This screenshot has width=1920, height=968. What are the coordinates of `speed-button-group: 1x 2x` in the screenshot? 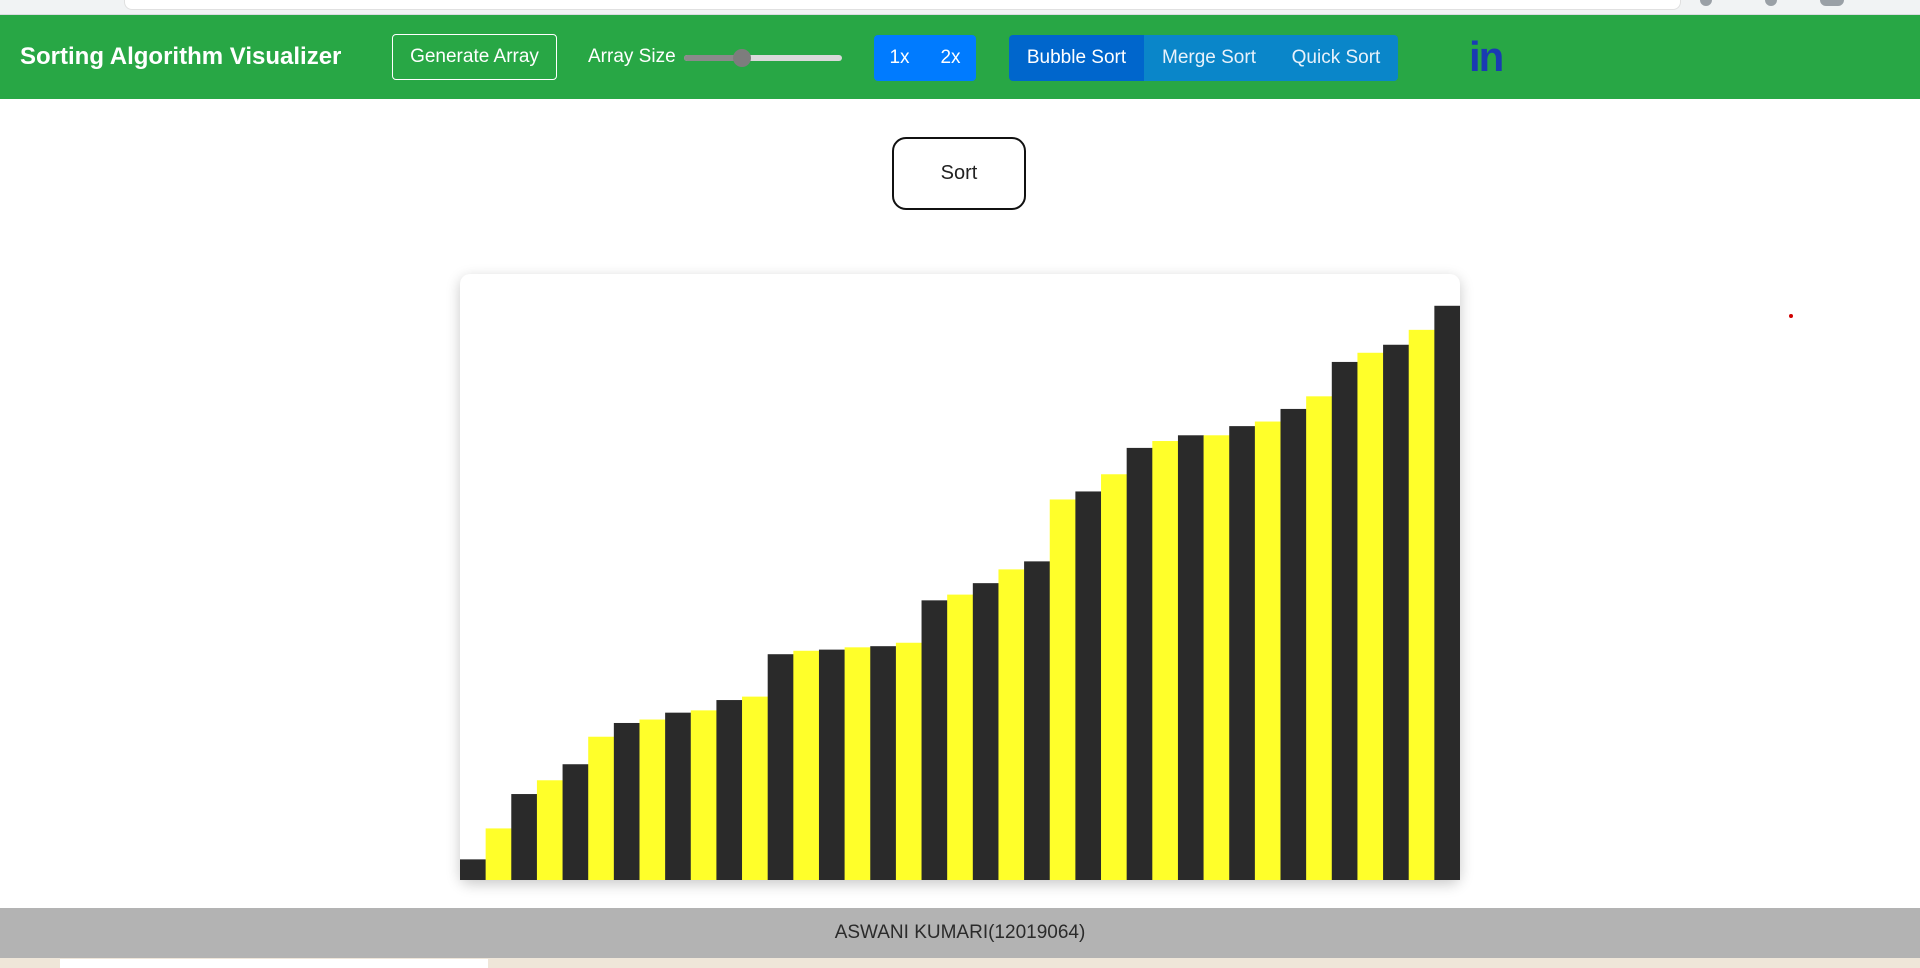 It's located at (925, 58).